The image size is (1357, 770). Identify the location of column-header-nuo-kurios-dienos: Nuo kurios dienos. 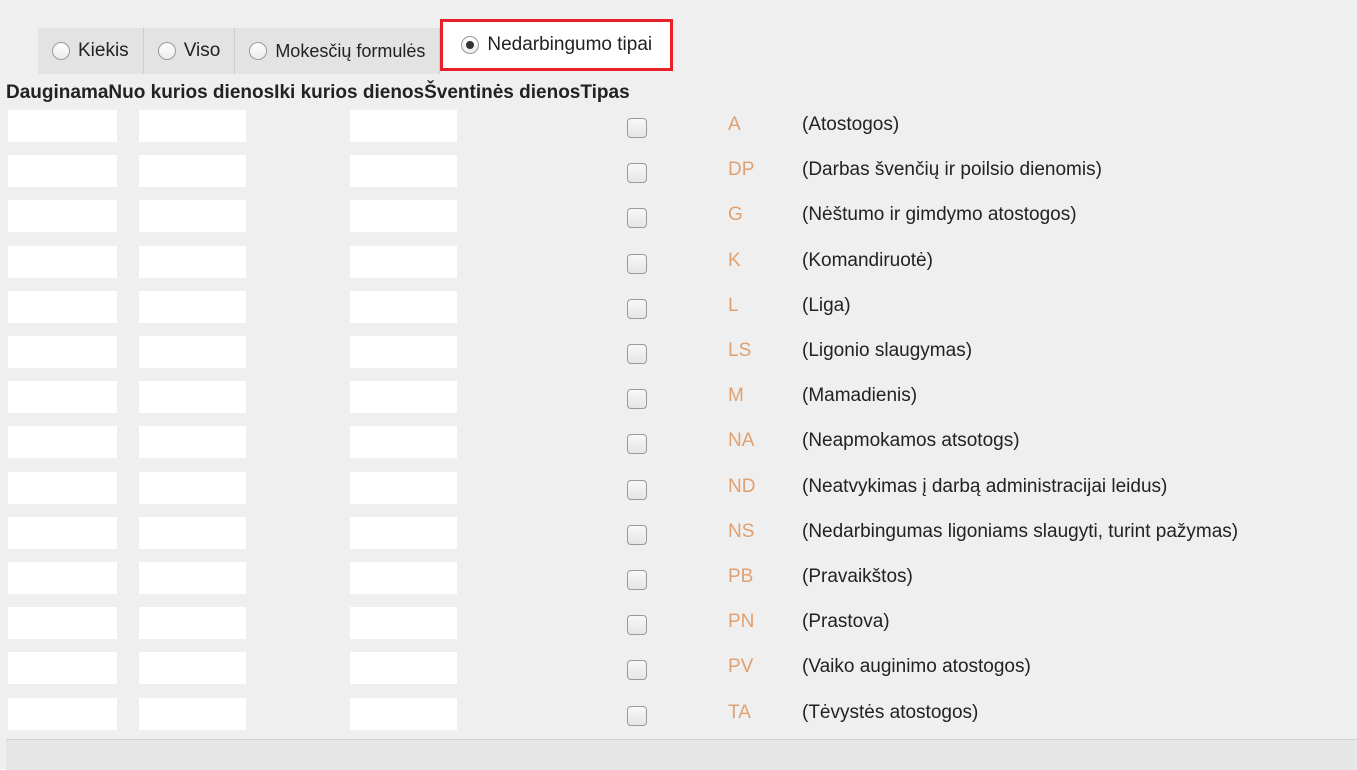
(191, 92).